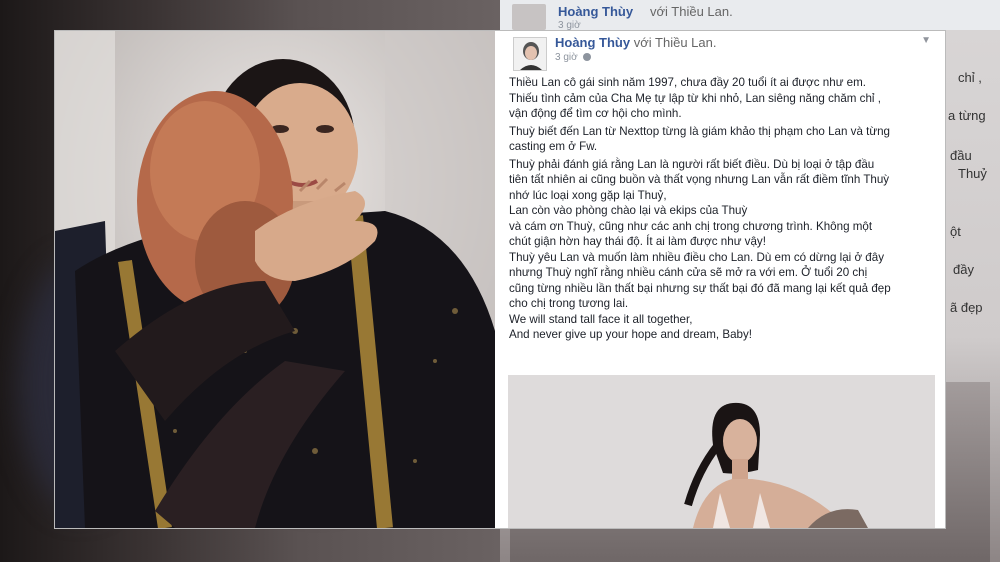 The width and height of the screenshot is (1000, 562). Describe the element at coordinates (569, 303) in the screenshot. I see `post-line: cho chị trong tương lai.` at that location.